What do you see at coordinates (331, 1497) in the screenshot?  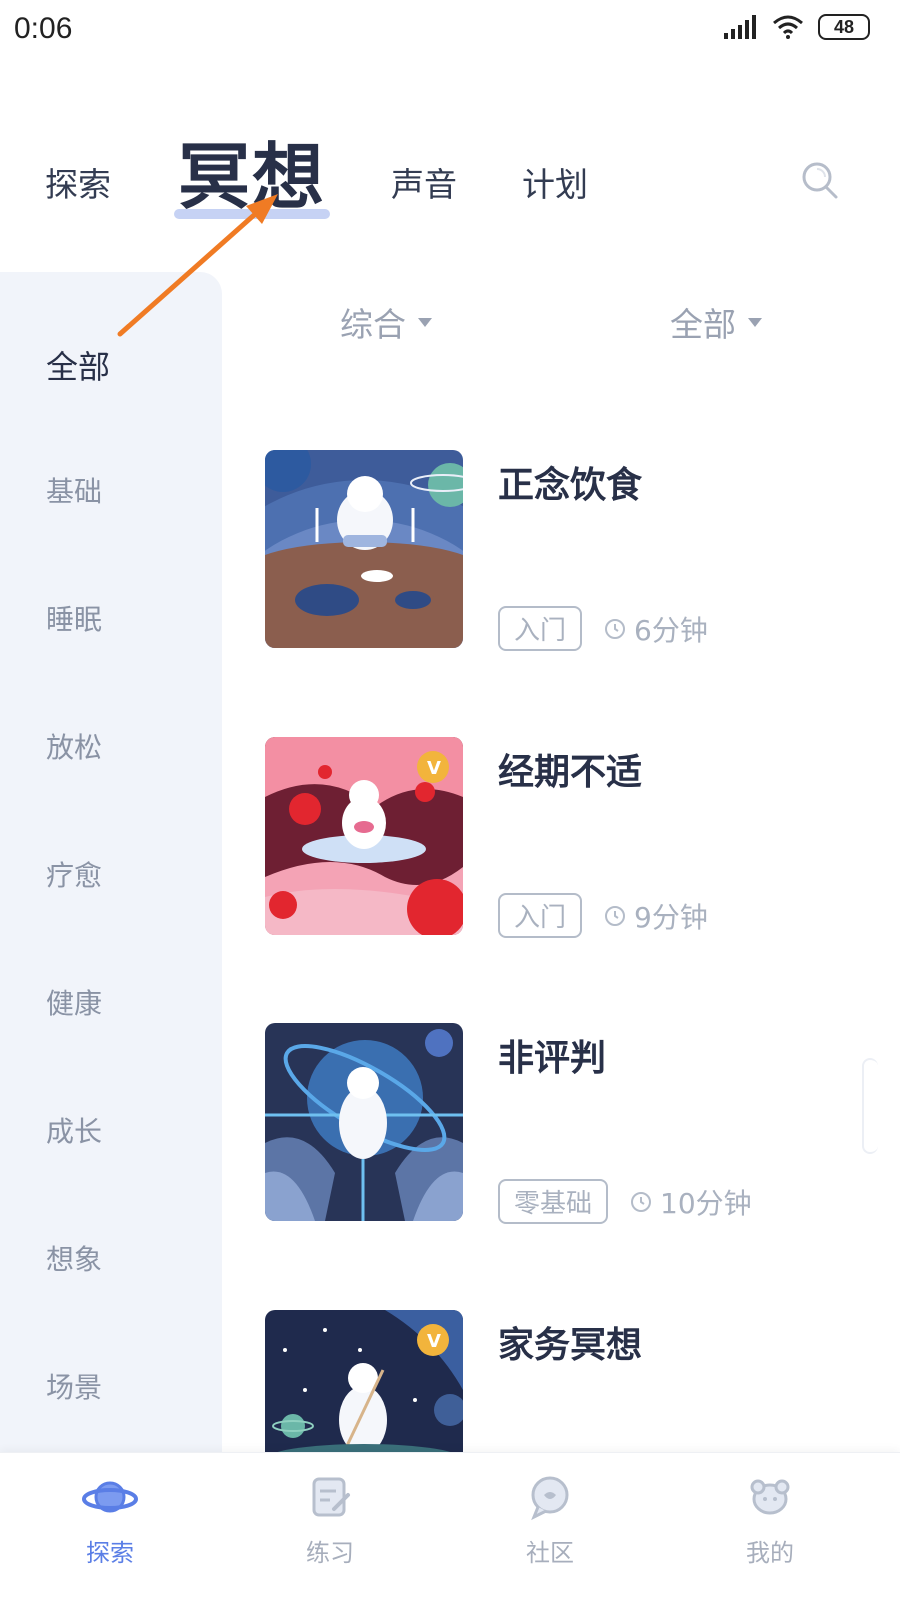 I see `note-icon` at bounding box center [331, 1497].